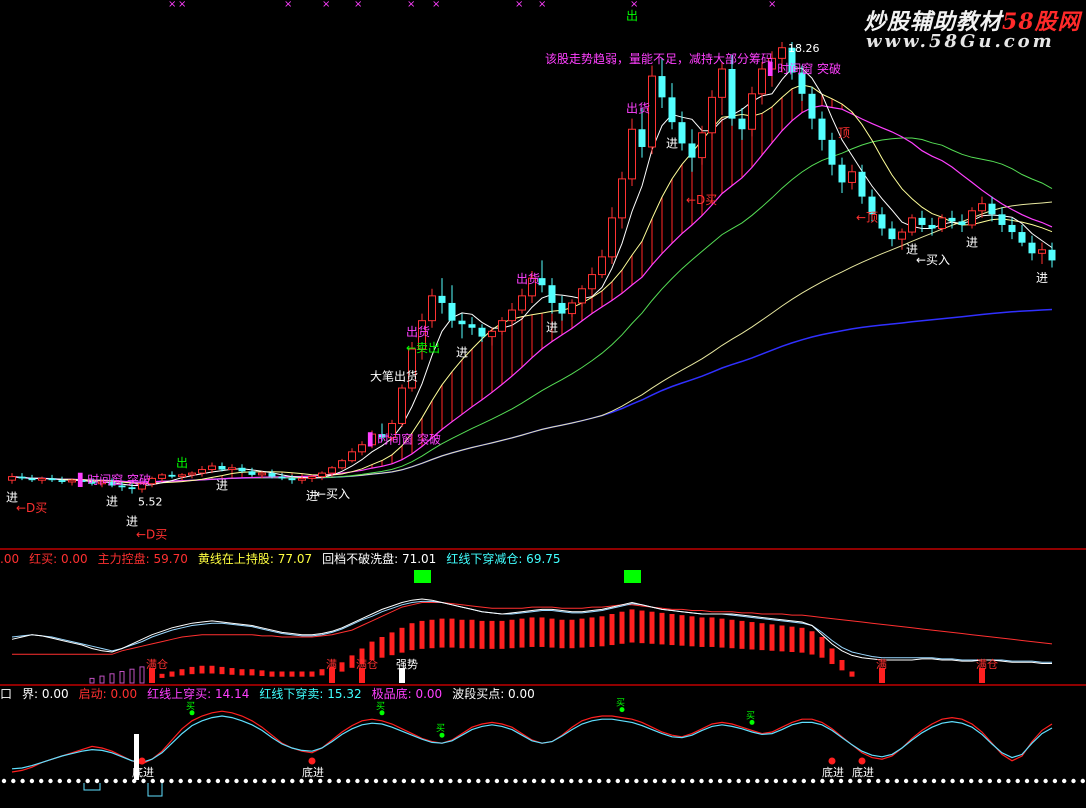  I want to click on indicator-label: 红线上穿买: 14.14, so click(198, 694).